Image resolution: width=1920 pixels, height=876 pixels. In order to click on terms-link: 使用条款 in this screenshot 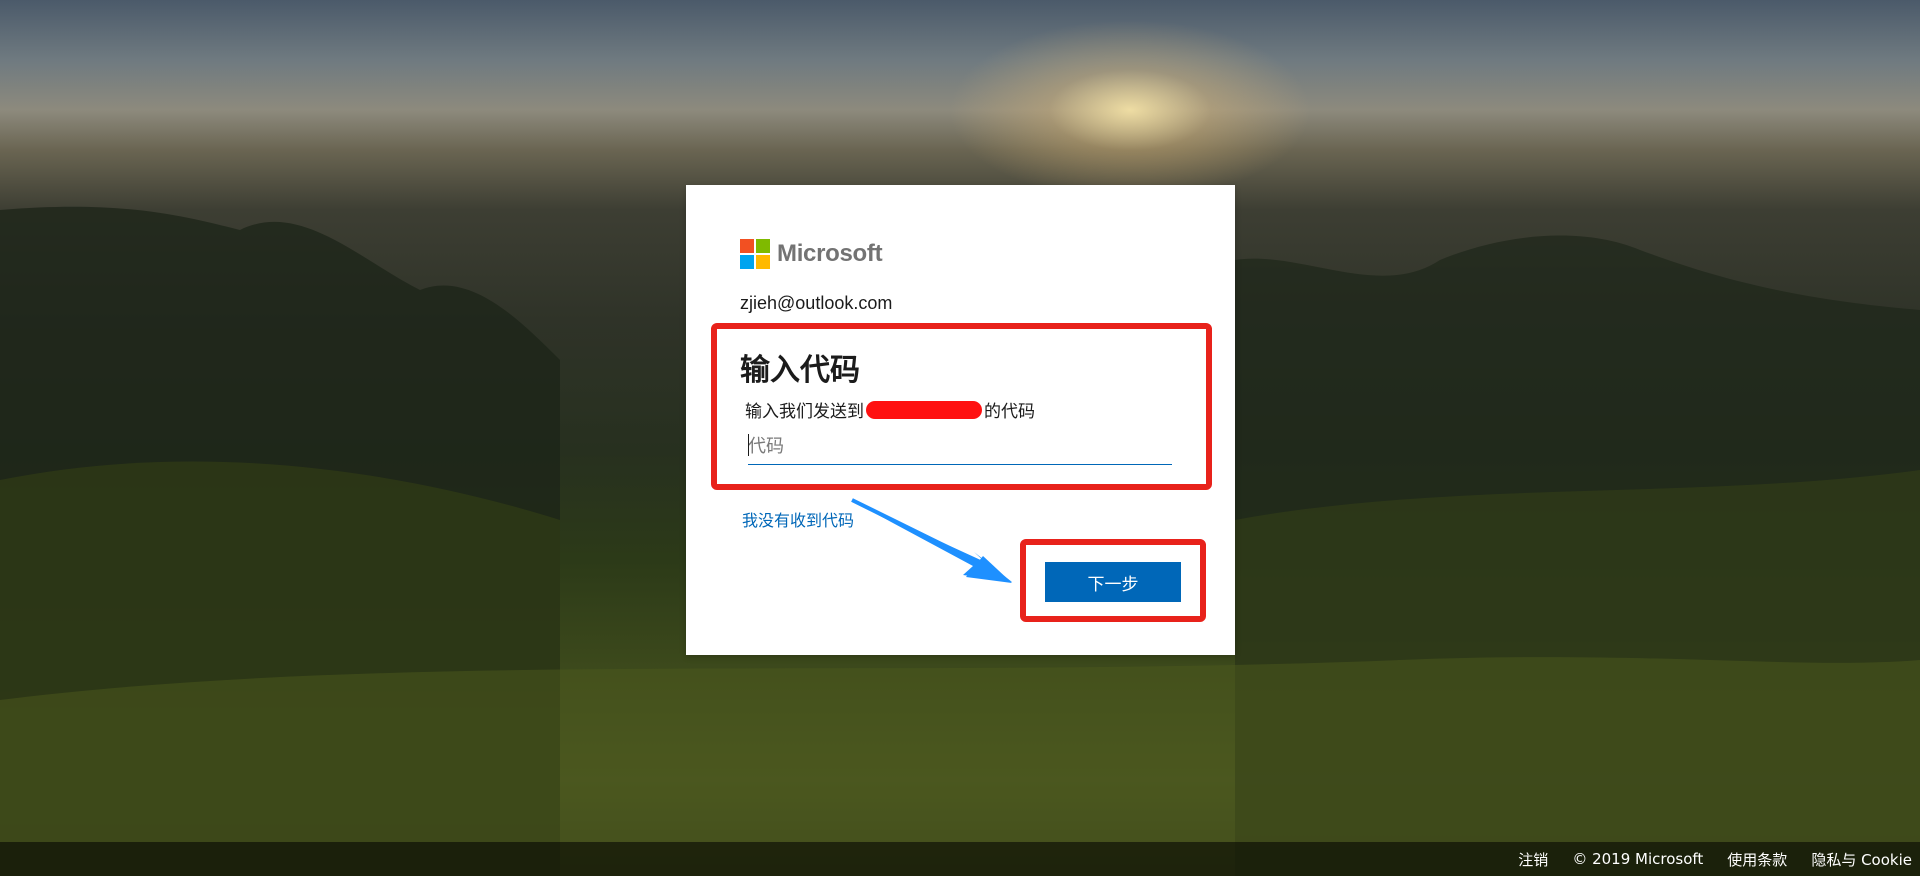, I will do `click(1757, 859)`.